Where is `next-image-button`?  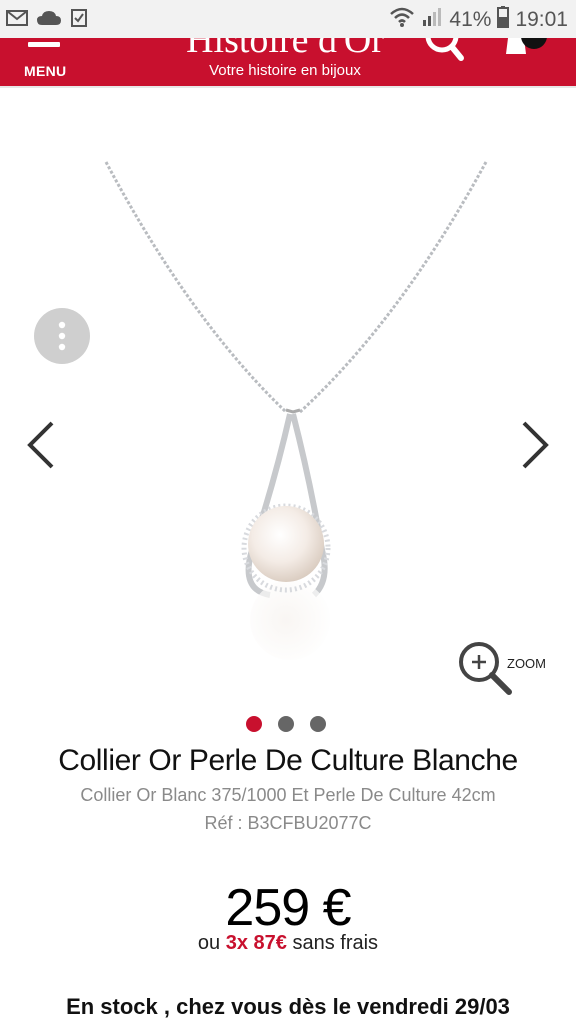
next-image-button is located at coordinates (536, 445).